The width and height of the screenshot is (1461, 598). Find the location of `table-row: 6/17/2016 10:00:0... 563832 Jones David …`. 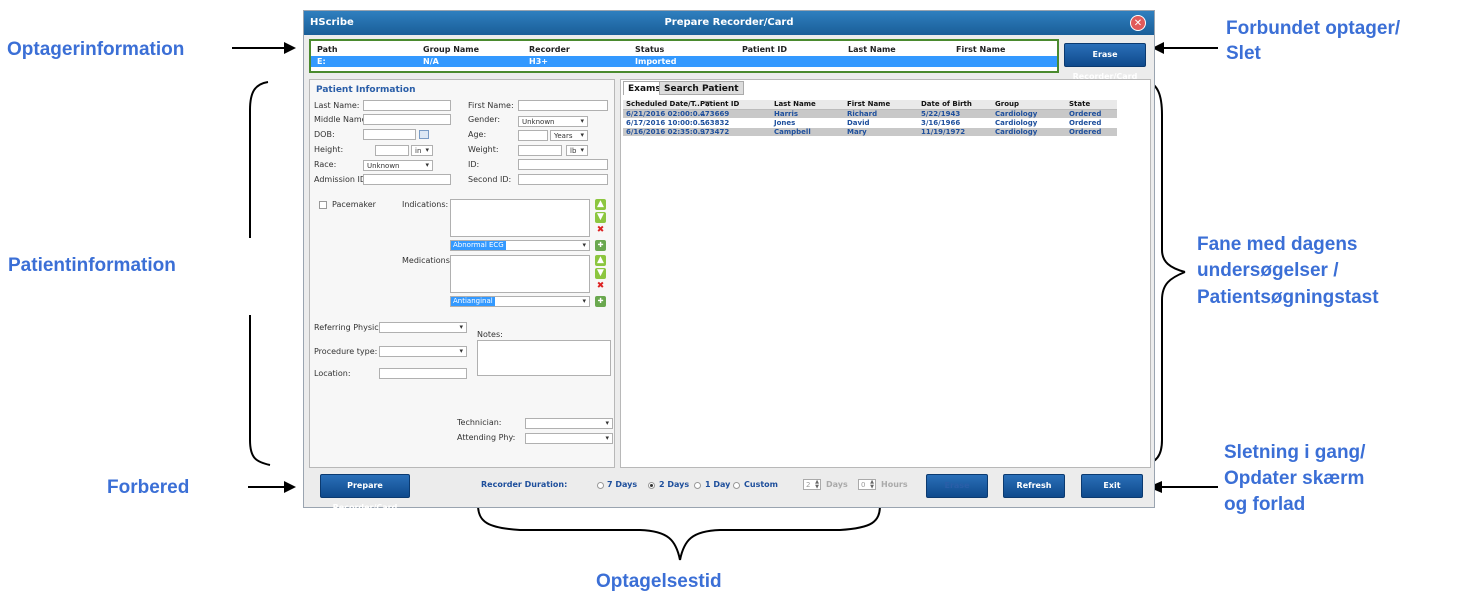

table-row: 6/17/2016 10:00:0... 563832 Jones David … is located at coordinates (870, 123).